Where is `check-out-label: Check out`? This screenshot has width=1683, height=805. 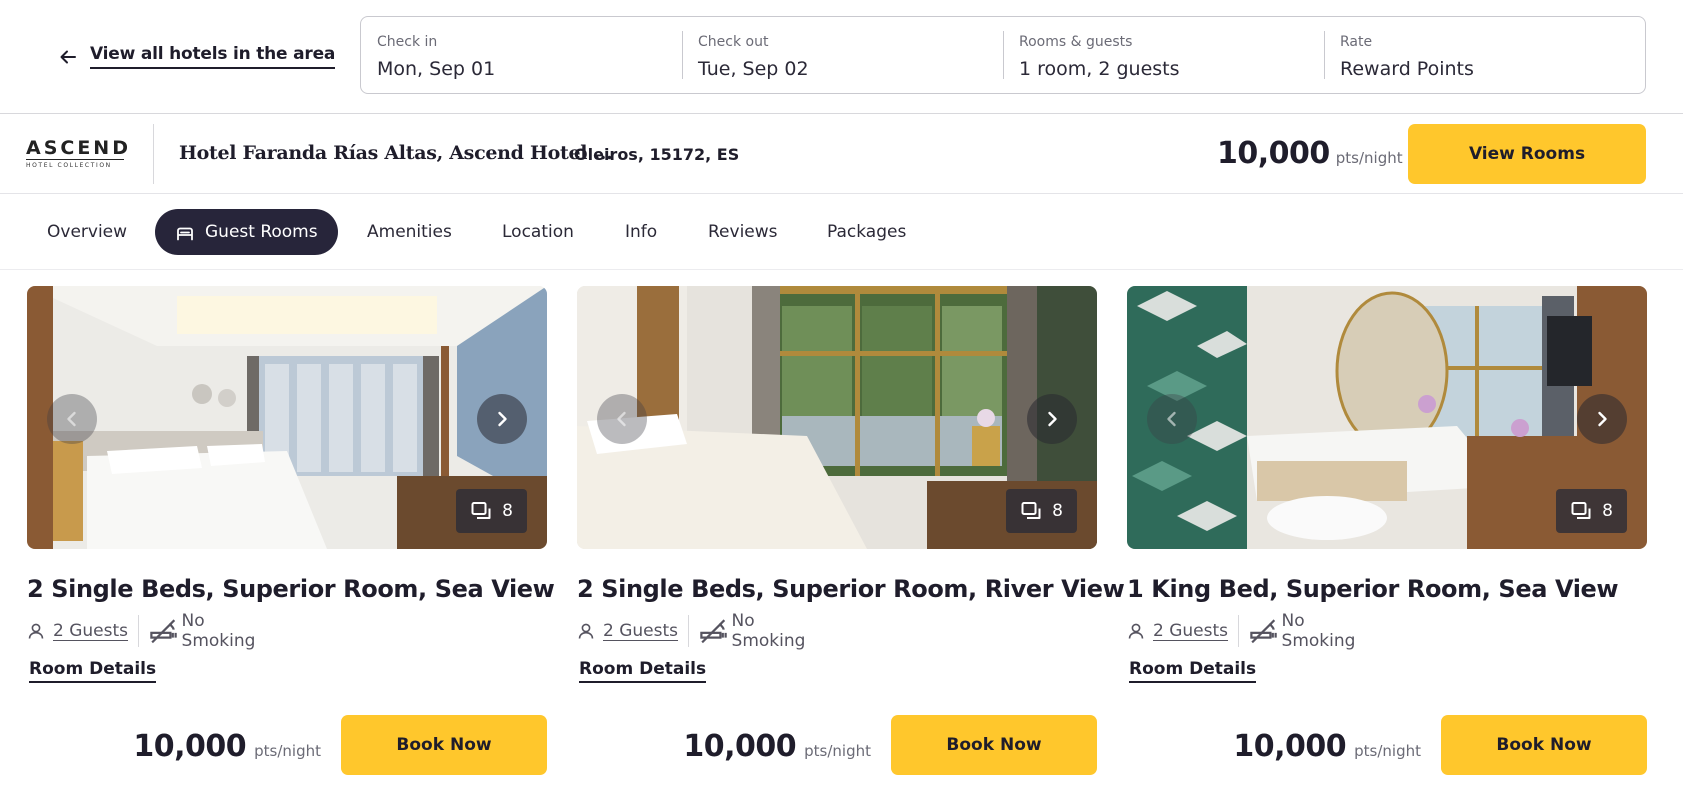 check-out-label: Check out is located at coordinates (733, 42).